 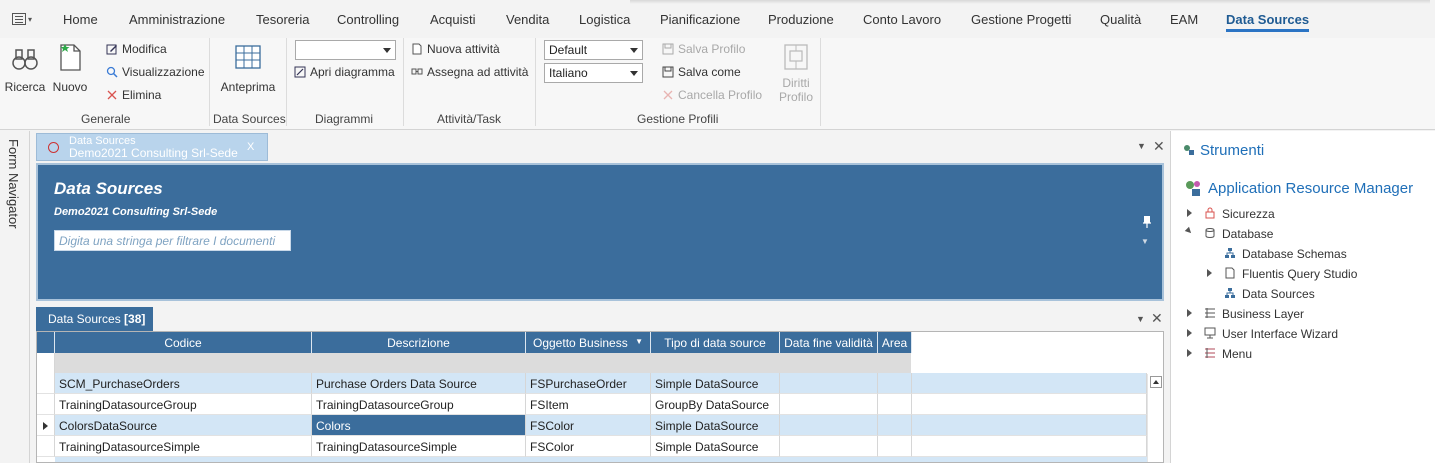 I want to click on tree-item-ui-wizard: User Interface Wizard, so click(x=1280, y=334).